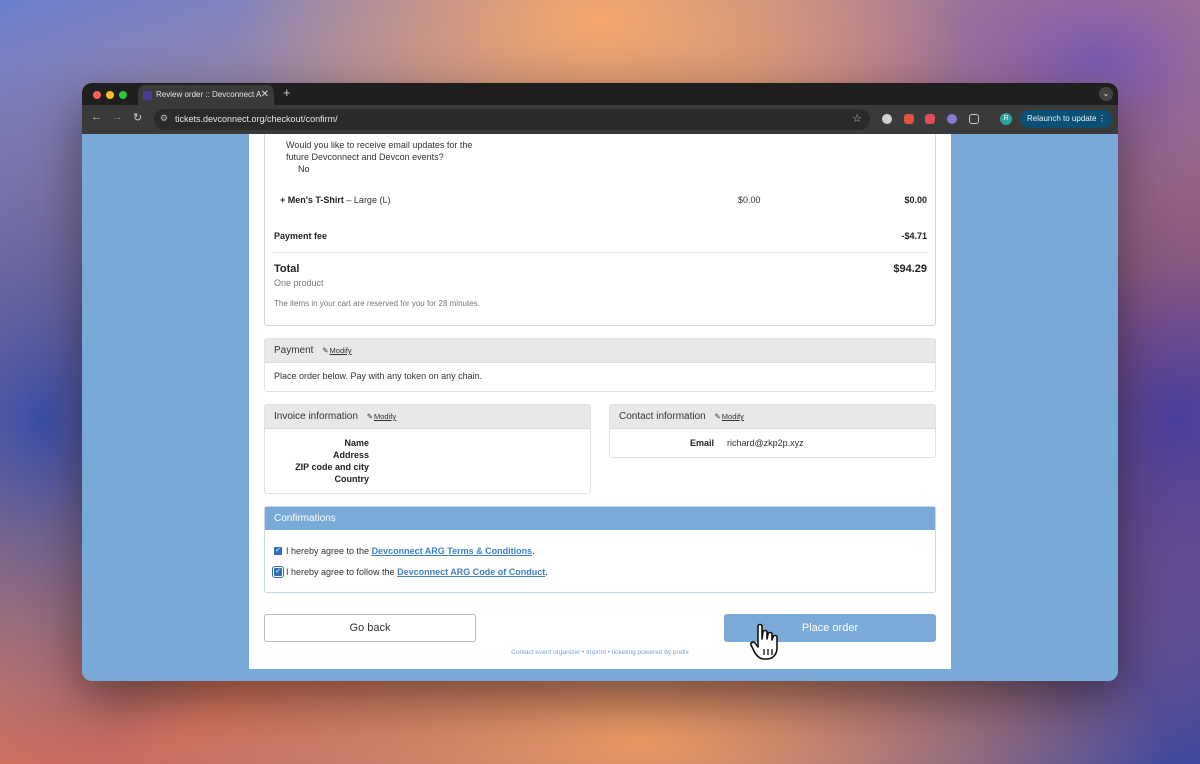 This screenshot has width=1200, height=764. I want to click on tab-title: Review order :: Devconnect A, so click(209, 94).